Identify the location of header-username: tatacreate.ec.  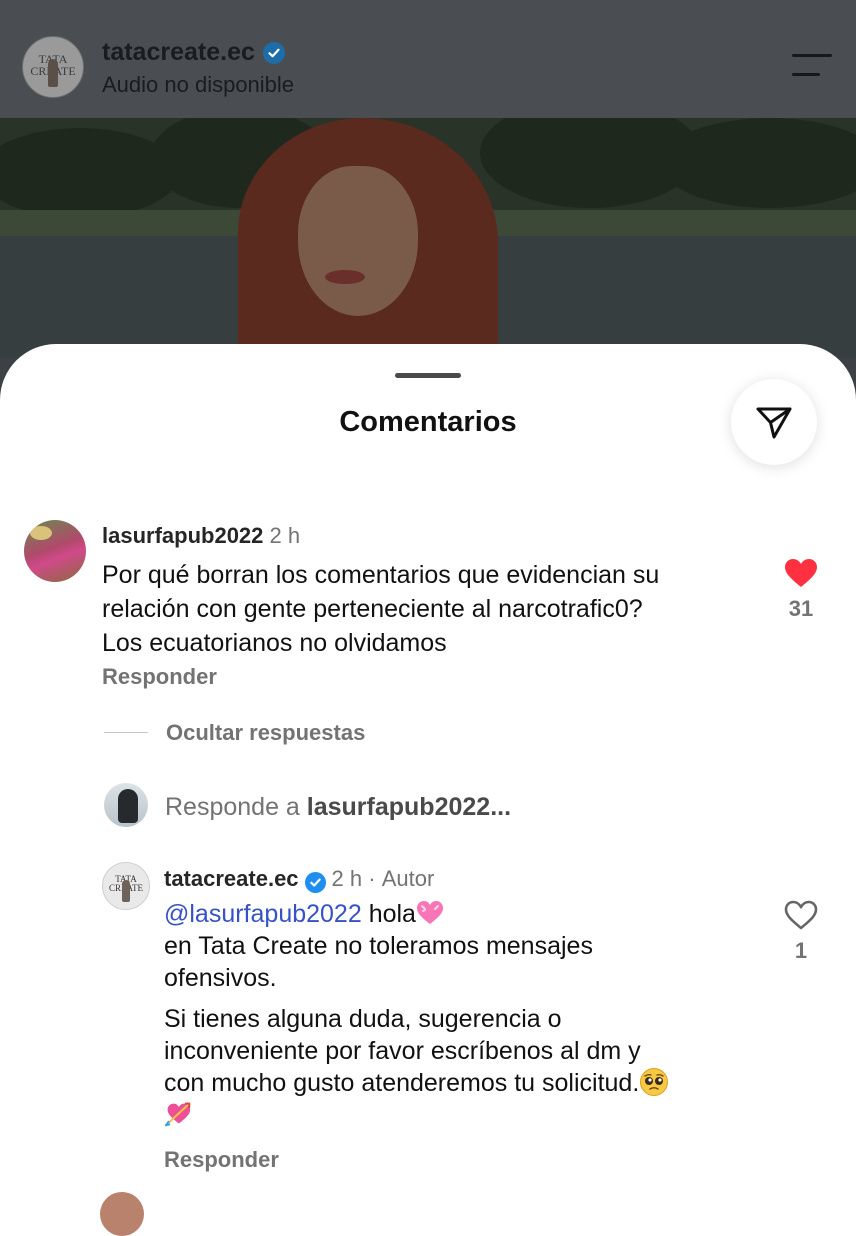
(193, 52).